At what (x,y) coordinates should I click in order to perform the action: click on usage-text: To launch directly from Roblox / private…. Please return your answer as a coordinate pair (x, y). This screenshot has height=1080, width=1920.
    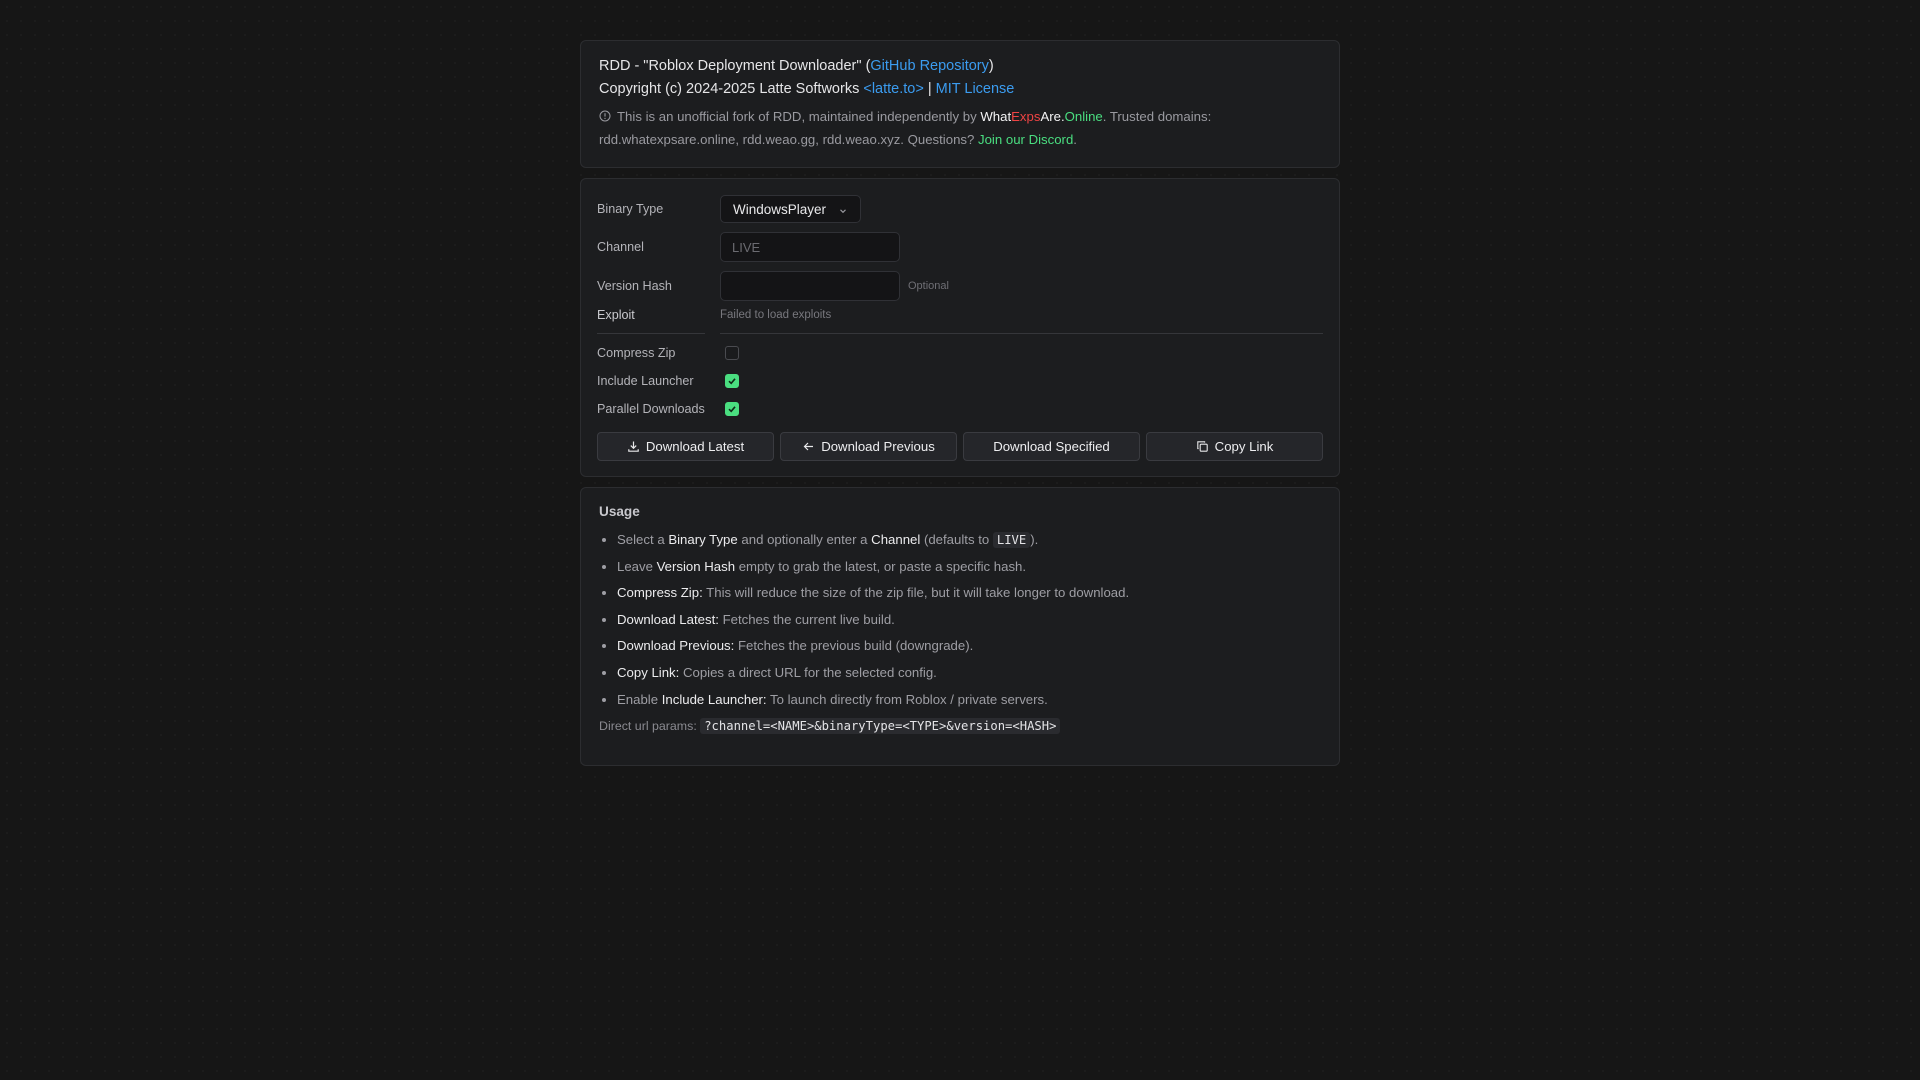
    Looking at the image, I should click on (907, 699).